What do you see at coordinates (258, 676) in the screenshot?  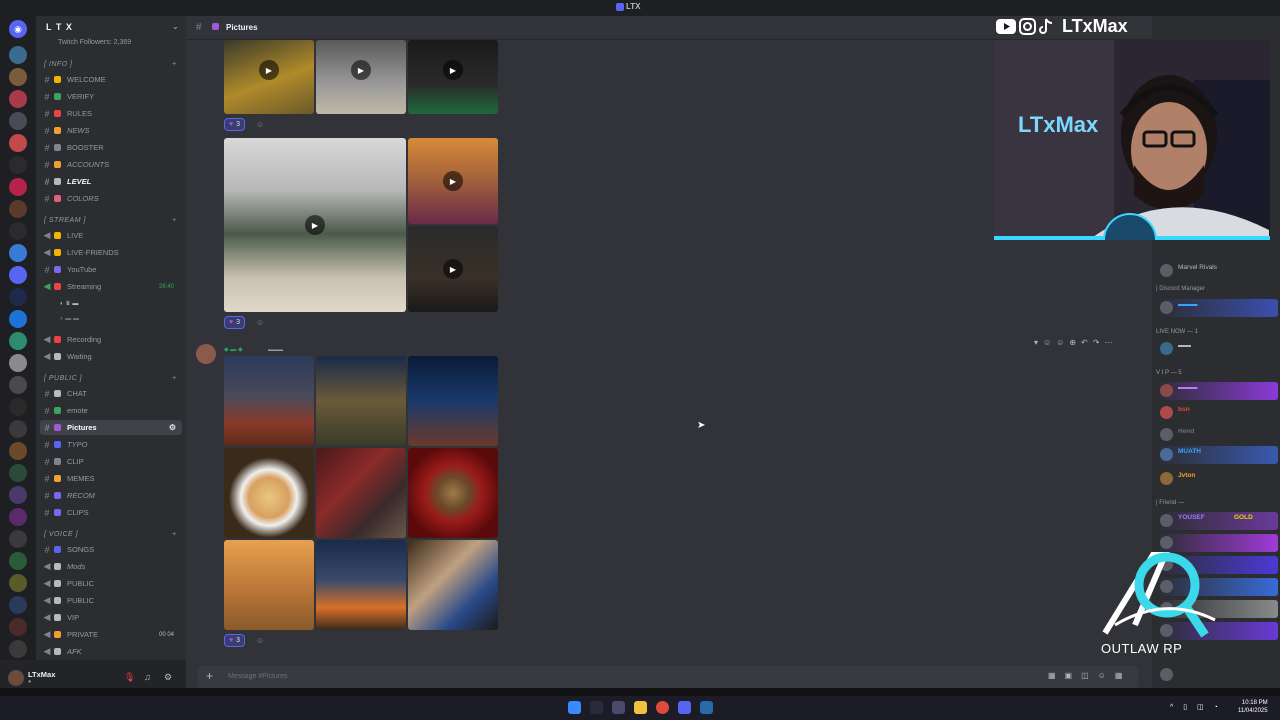 I see `message-input: Message #Pictures` at bounding box center [258, 676].